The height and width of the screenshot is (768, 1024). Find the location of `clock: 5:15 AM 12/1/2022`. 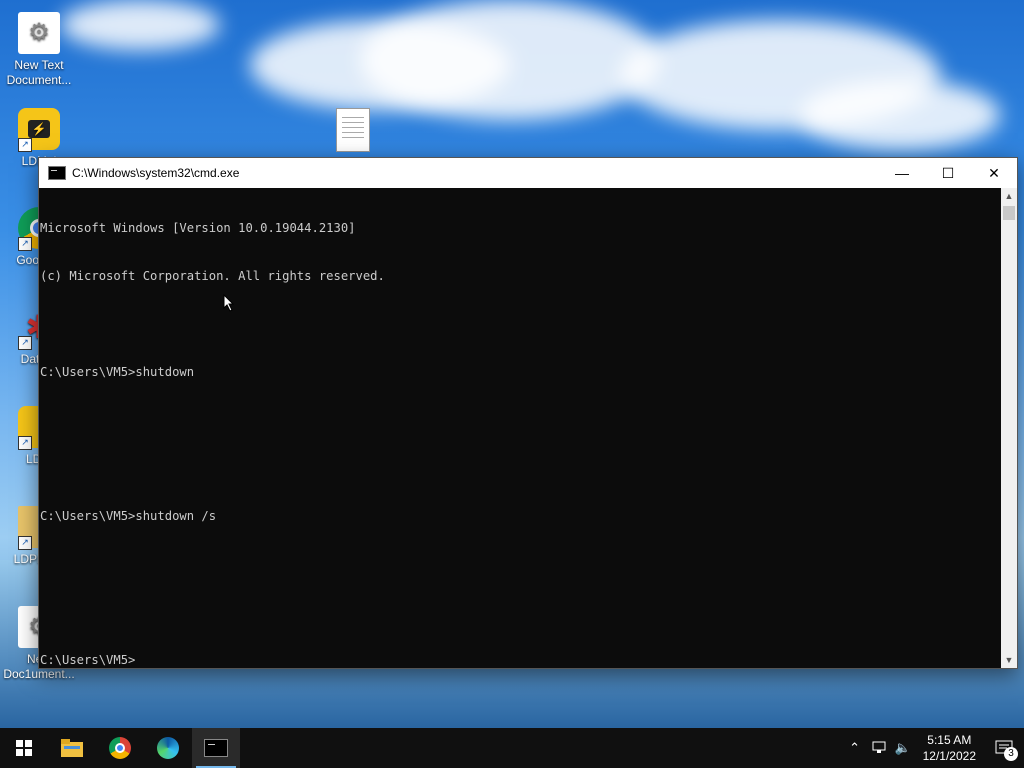

clock: 5:15 AM 12/1/2022 is located at coordinates (949, 748).